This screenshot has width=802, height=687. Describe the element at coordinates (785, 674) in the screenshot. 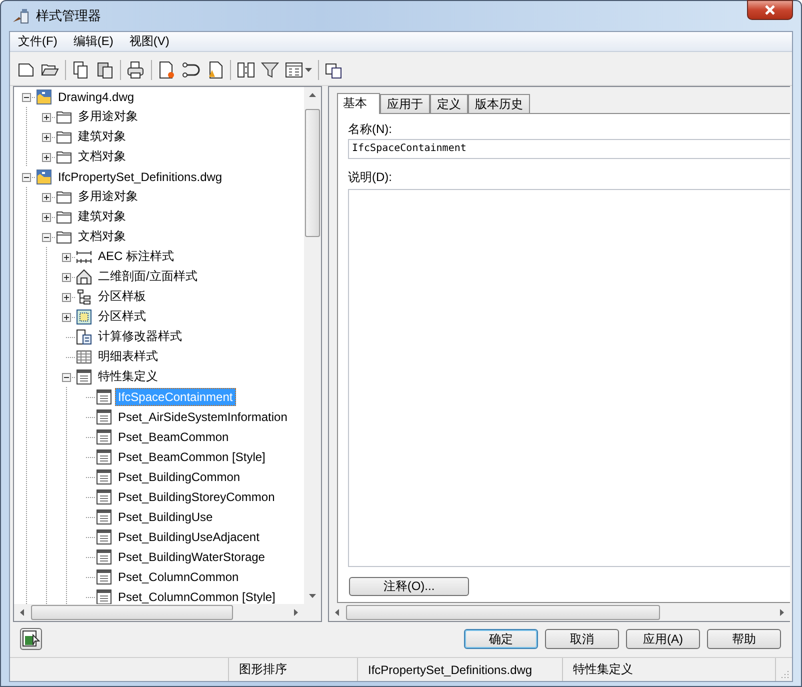

I see `resize-grip-icon` at that location.